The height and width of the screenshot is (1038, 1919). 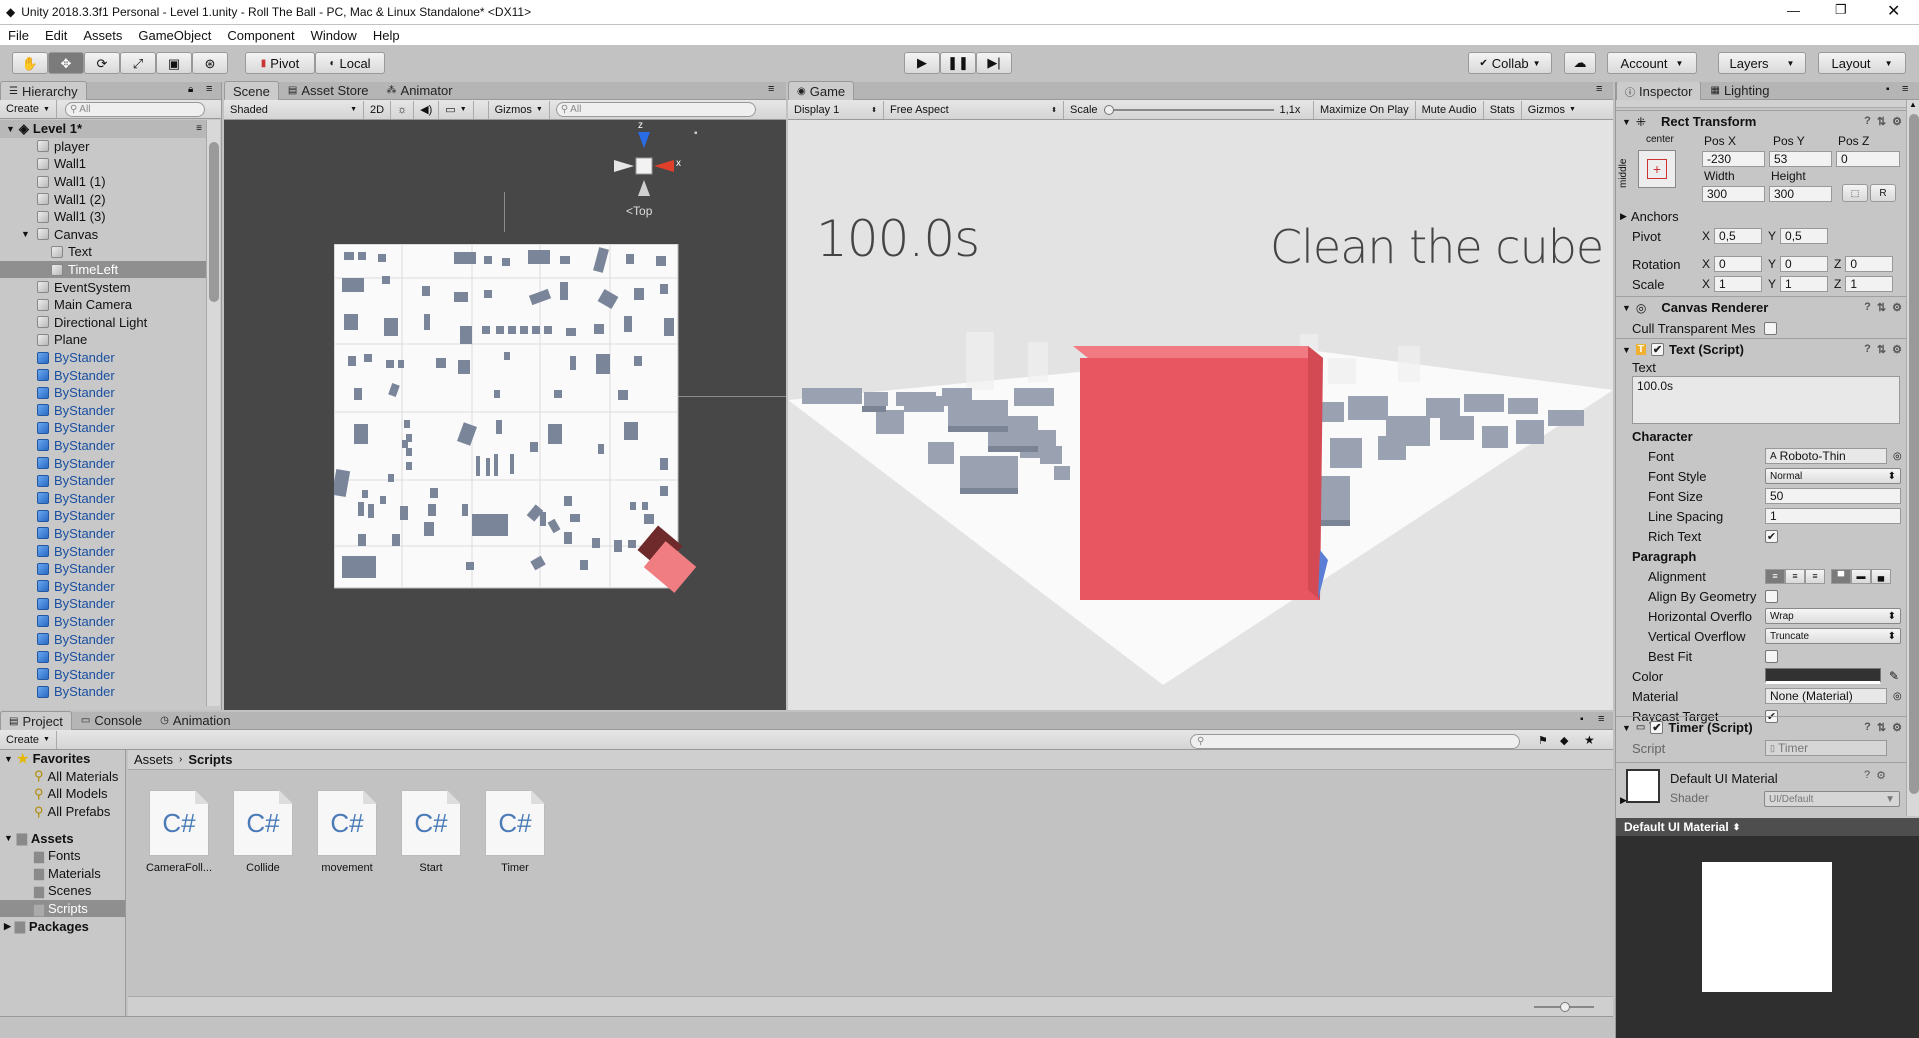 I want to click on align-geometry-checkbox, so click(x=1771, y=596).